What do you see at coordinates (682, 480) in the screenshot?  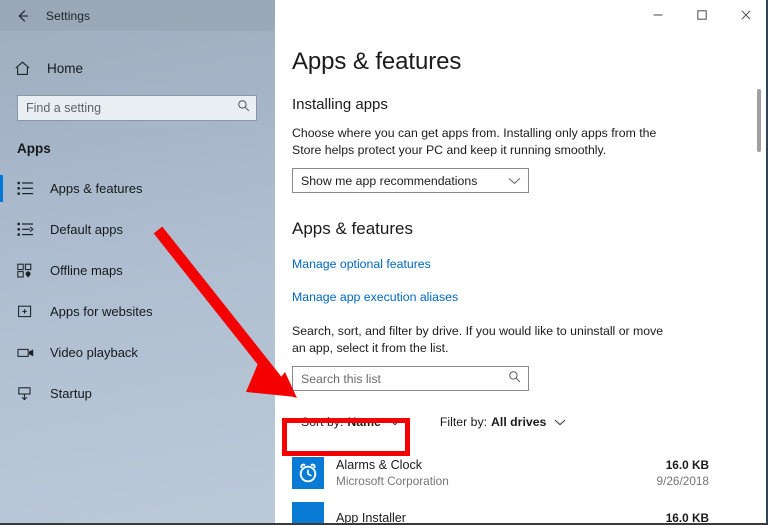 I see `app-install-date: 9/26/2018` at bounding box center [682, 480].